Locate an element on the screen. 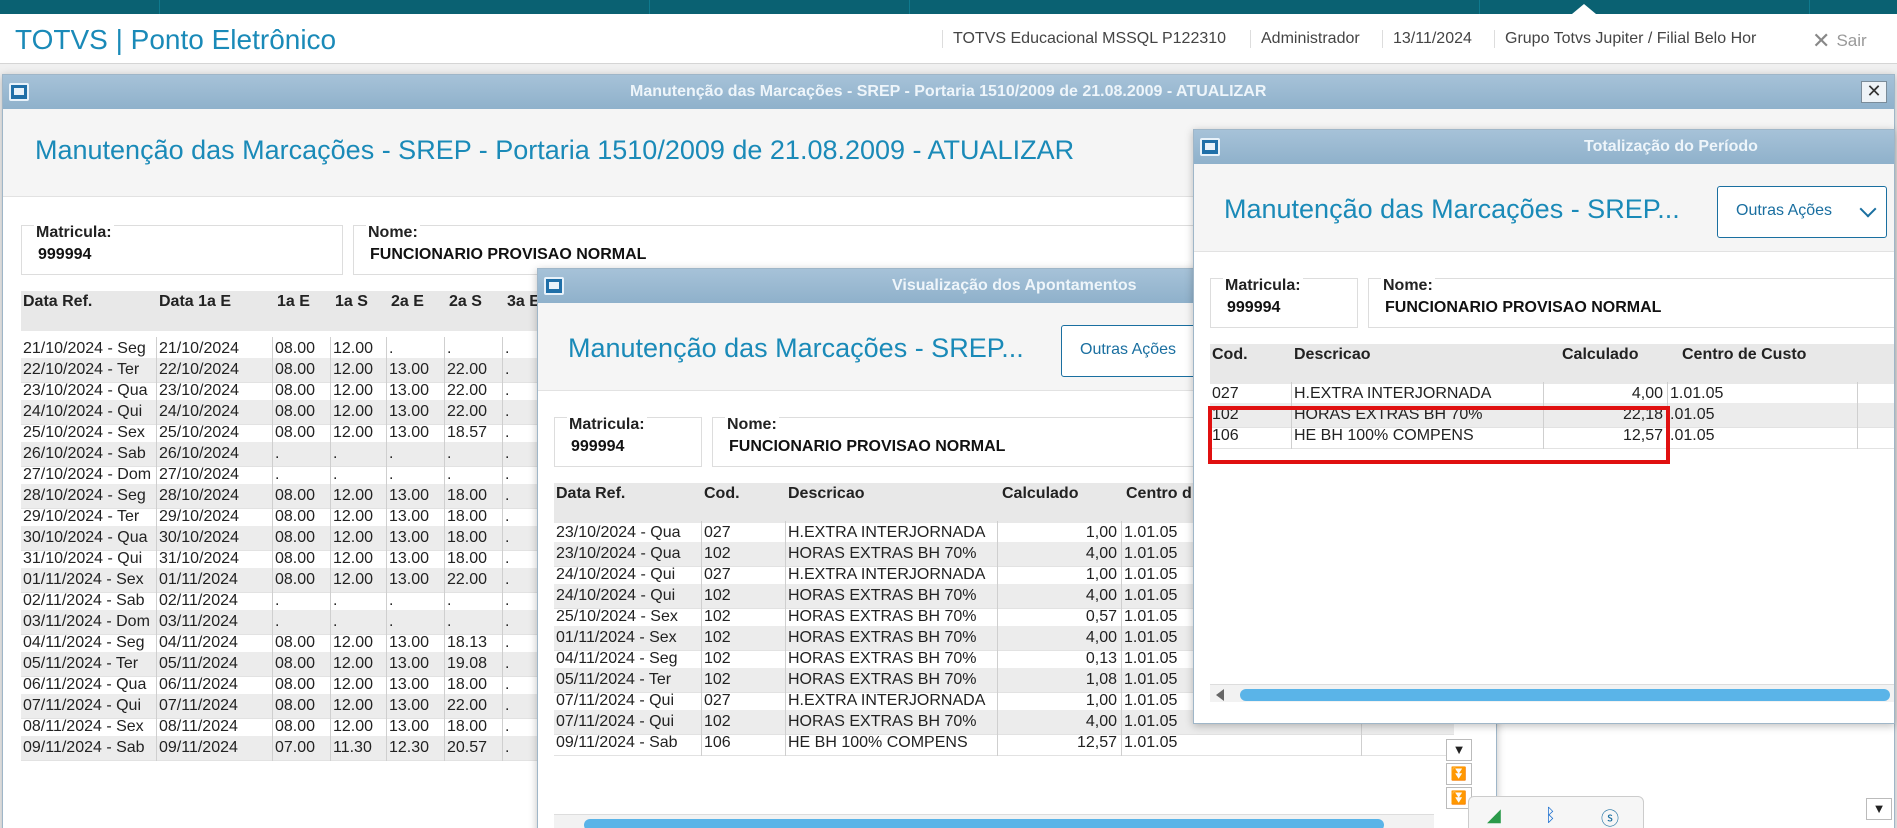  table-cell: 1.01.05 is located at coordinates (1242, 743).